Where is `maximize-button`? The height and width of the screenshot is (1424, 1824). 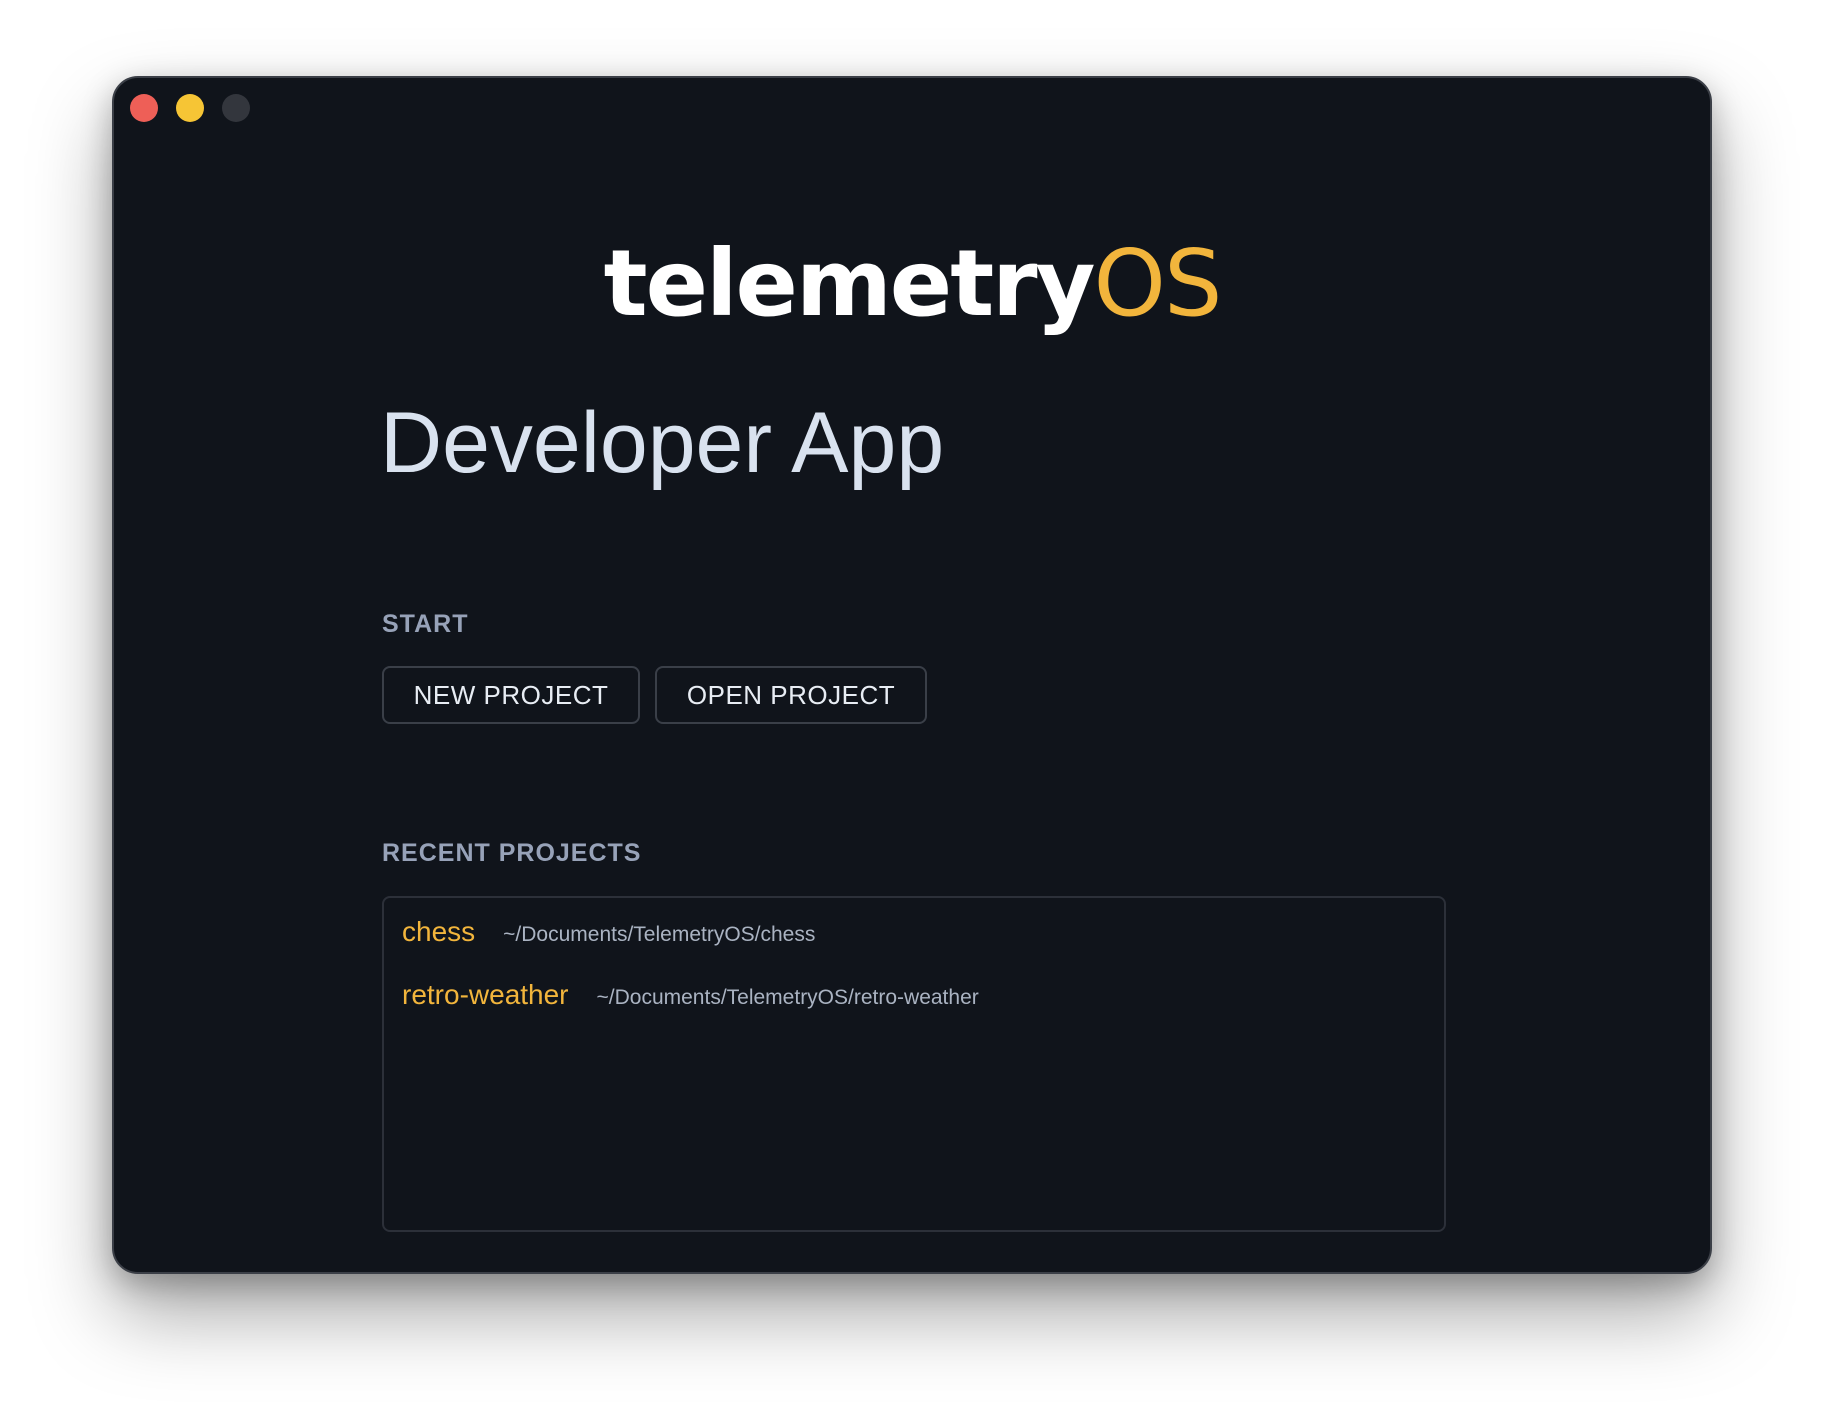
maximize-button is located at coordinates (236, 108).